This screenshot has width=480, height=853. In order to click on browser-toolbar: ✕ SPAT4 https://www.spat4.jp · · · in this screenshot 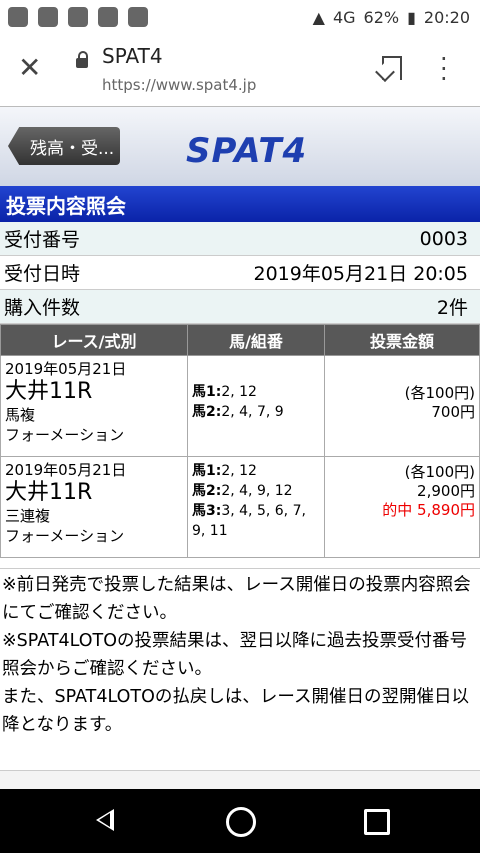, I will do `click(240, 70)`.